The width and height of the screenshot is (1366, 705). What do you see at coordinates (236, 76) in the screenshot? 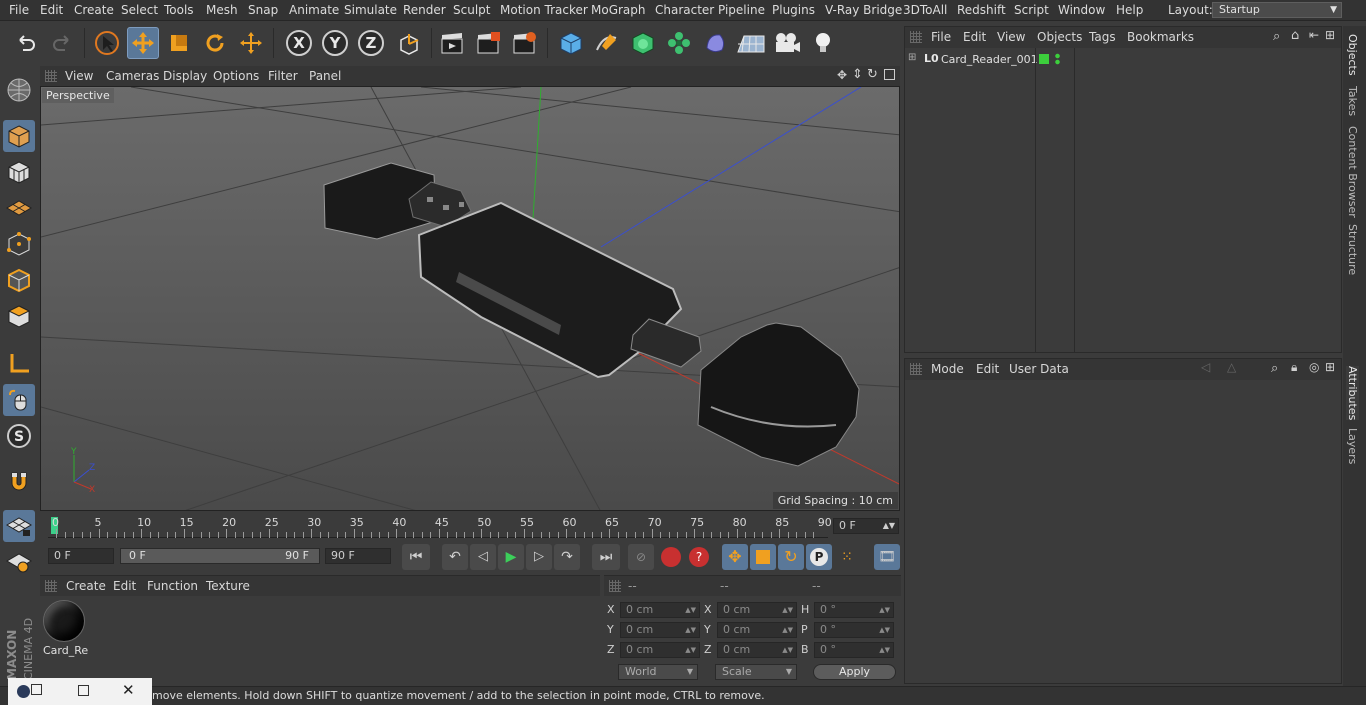
I see `viewport-menu-options: Options` at bounding box center [236, 76].